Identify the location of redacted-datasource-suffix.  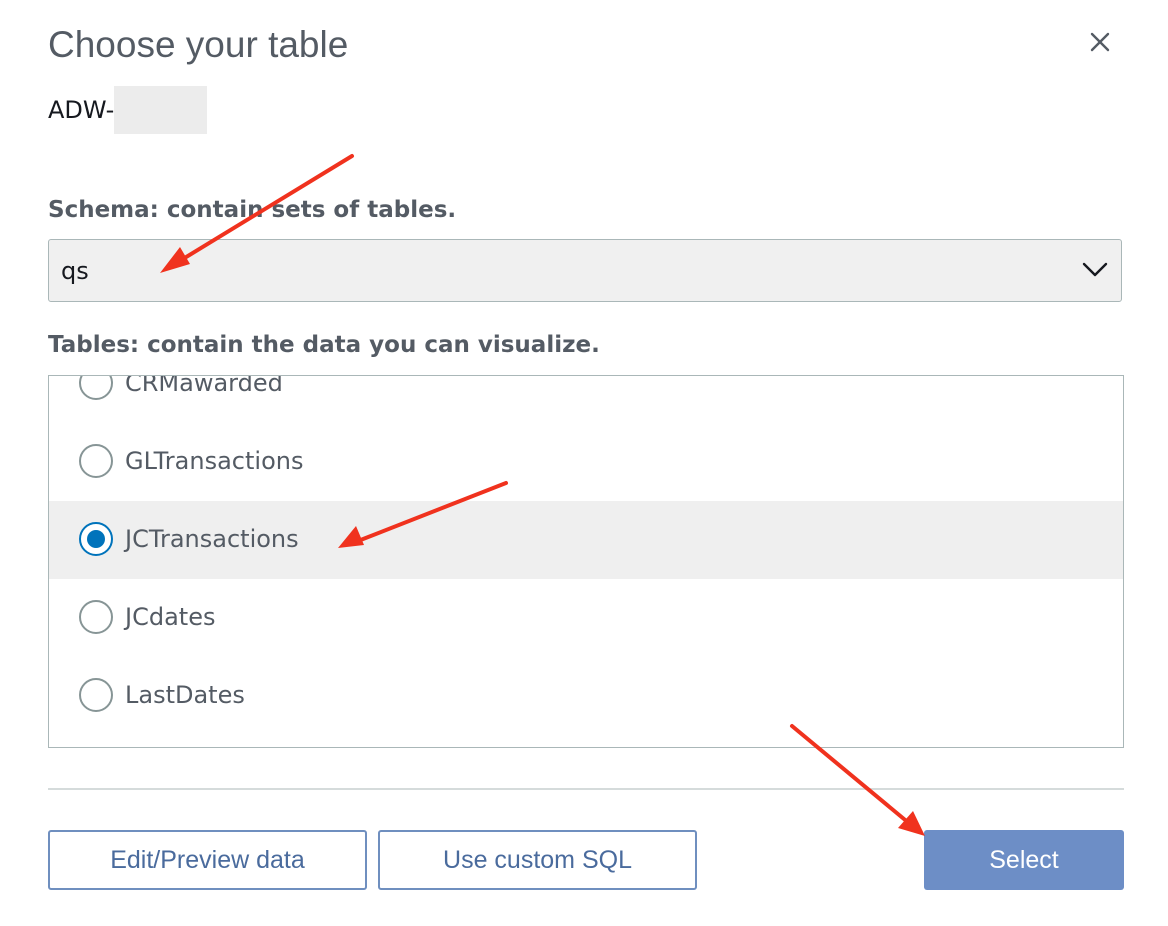
(161, 110).